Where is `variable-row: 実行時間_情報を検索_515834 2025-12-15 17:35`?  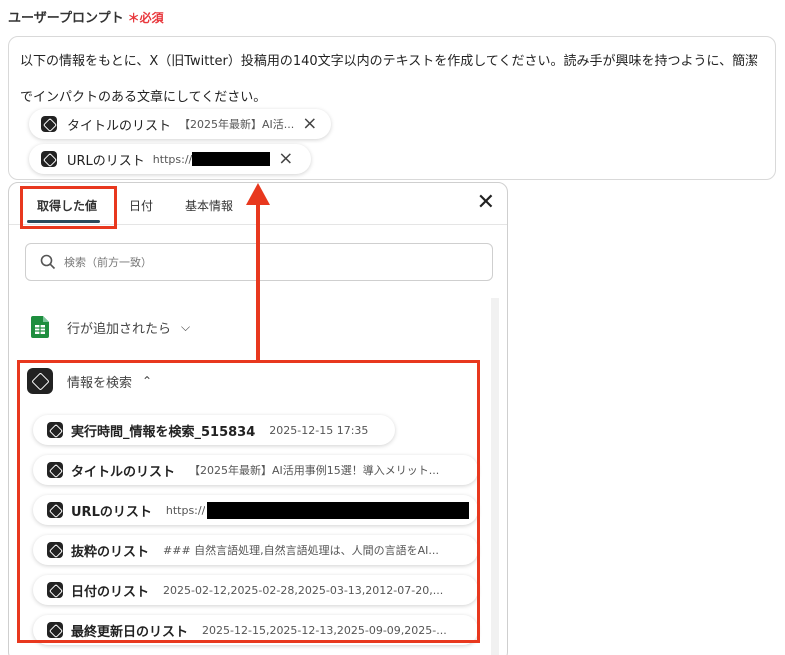 variable-row: 実行時間_情報を検索_515834 2025-12-15 17:35 is located at coordinates (214, 430).